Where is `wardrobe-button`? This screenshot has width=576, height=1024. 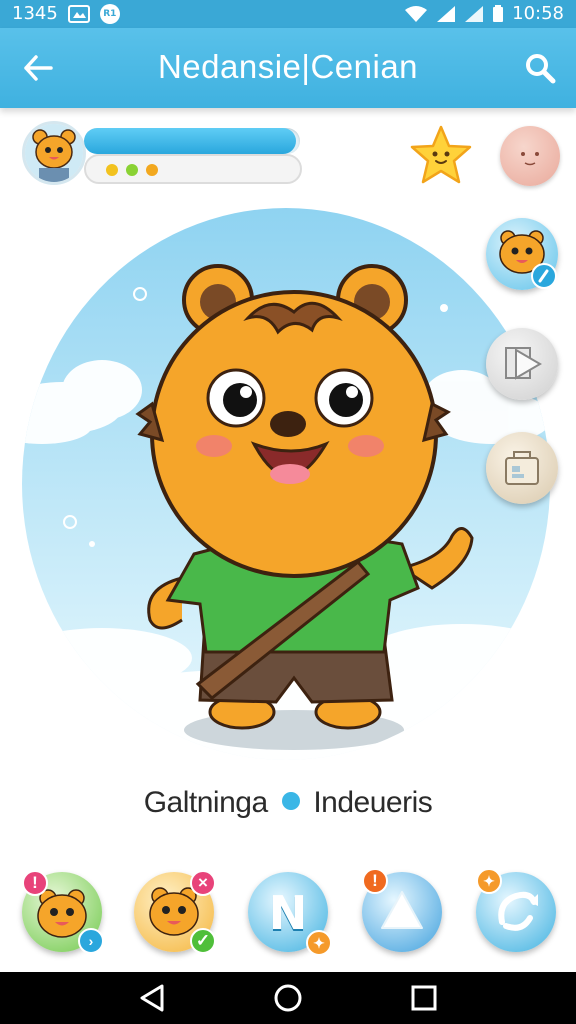
wardrobe-button is located at coordinates (522, 468).